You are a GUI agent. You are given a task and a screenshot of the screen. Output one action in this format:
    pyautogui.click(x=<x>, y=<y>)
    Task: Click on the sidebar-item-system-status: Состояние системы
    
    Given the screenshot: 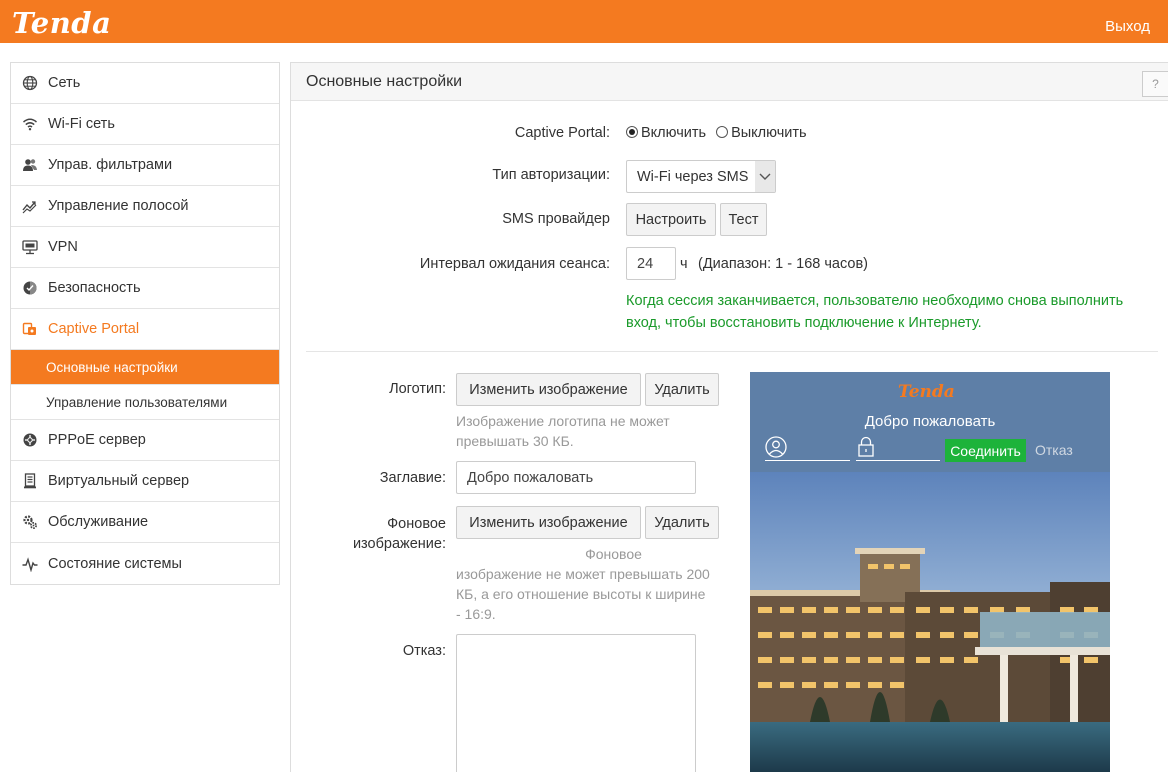 What is the action you would take?
    pyautogui.click(x=145, y=563)
    